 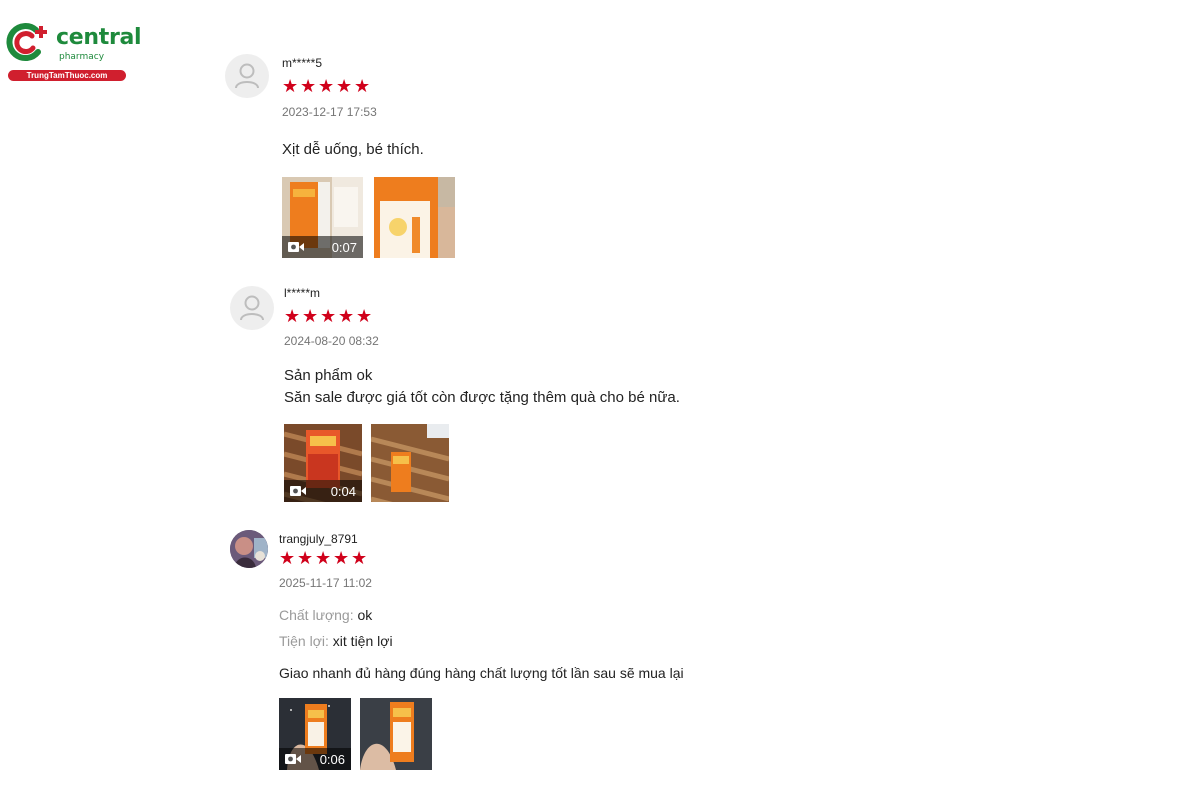 I want to click on attribute-value: ok, so click(x=365, y=615).